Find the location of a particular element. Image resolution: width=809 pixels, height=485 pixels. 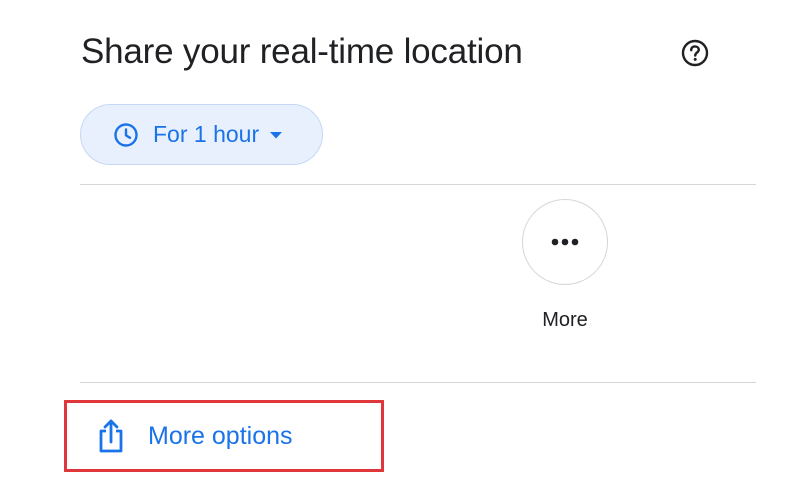

more-horizontal-icon is located at coordinates (565, 242).